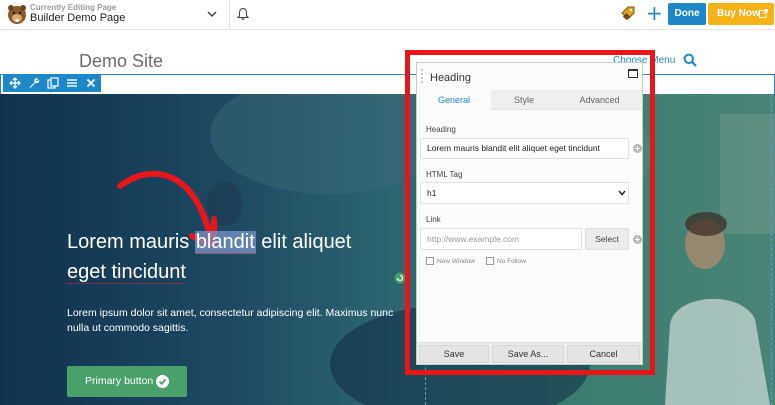  What do you see at coordinates (121, 61) in the screenshot?
I see `site-title: Demo Site` at bounding box center [121, 61].